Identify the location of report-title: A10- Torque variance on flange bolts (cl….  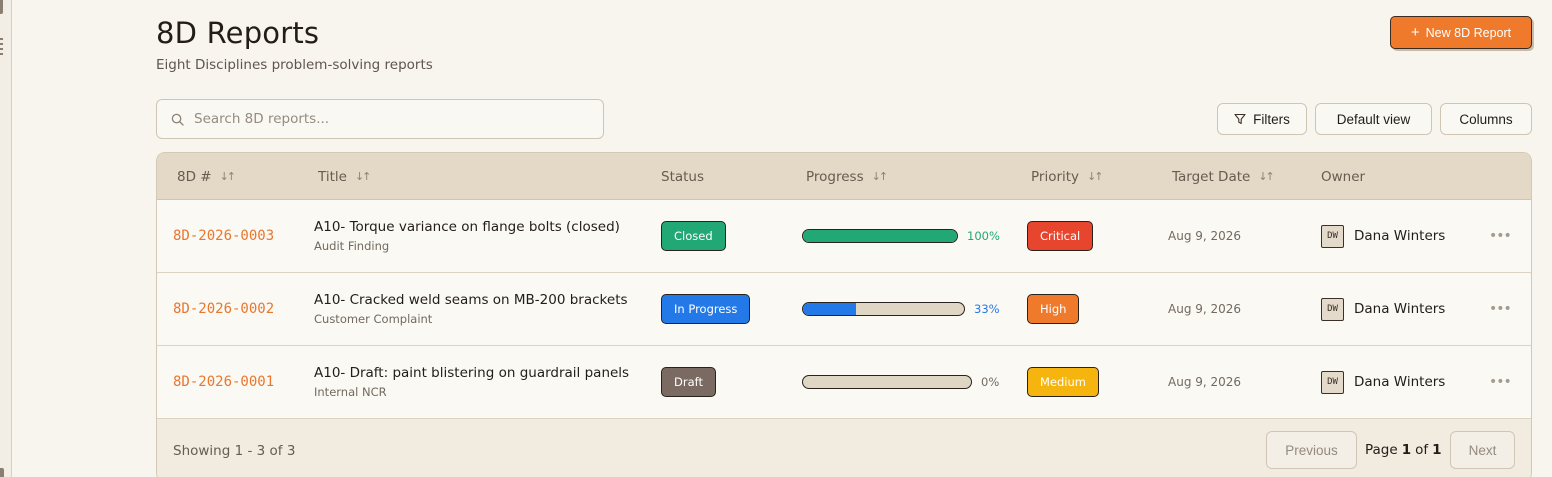
(467, 227).